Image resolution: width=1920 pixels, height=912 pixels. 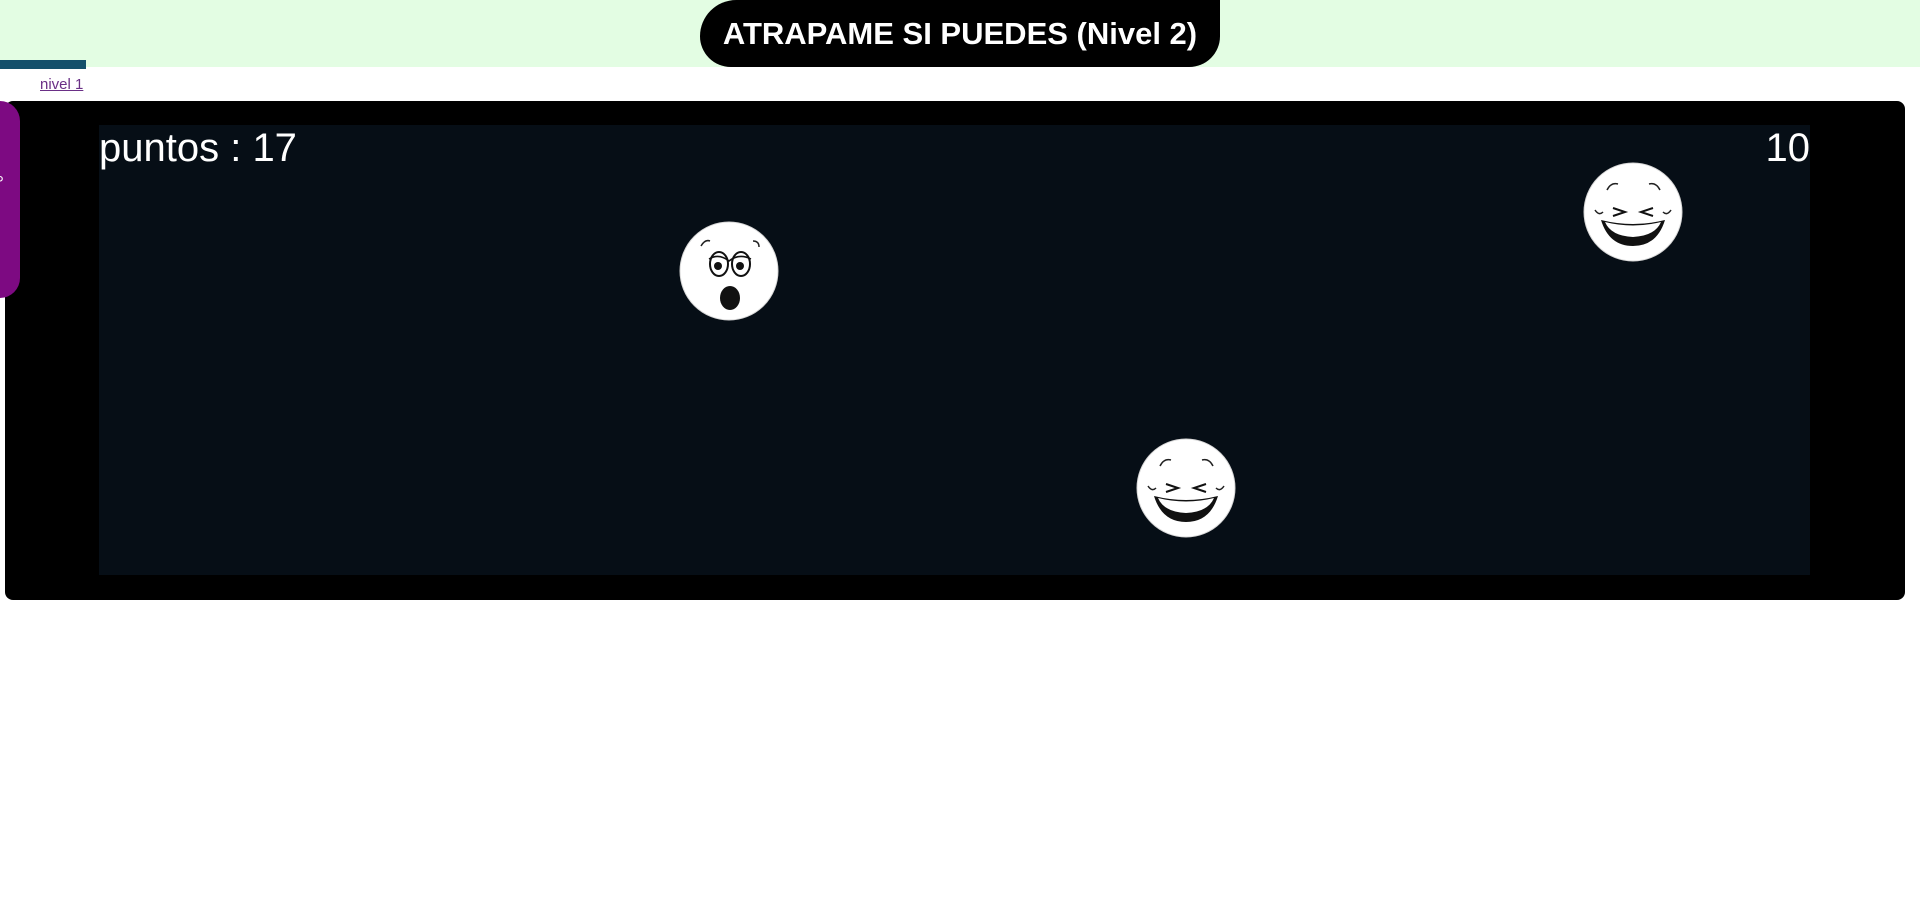 I want to click on game-title: ATRAPAME SI PUEDES (Nivel 2), so click(x=960, y=33).